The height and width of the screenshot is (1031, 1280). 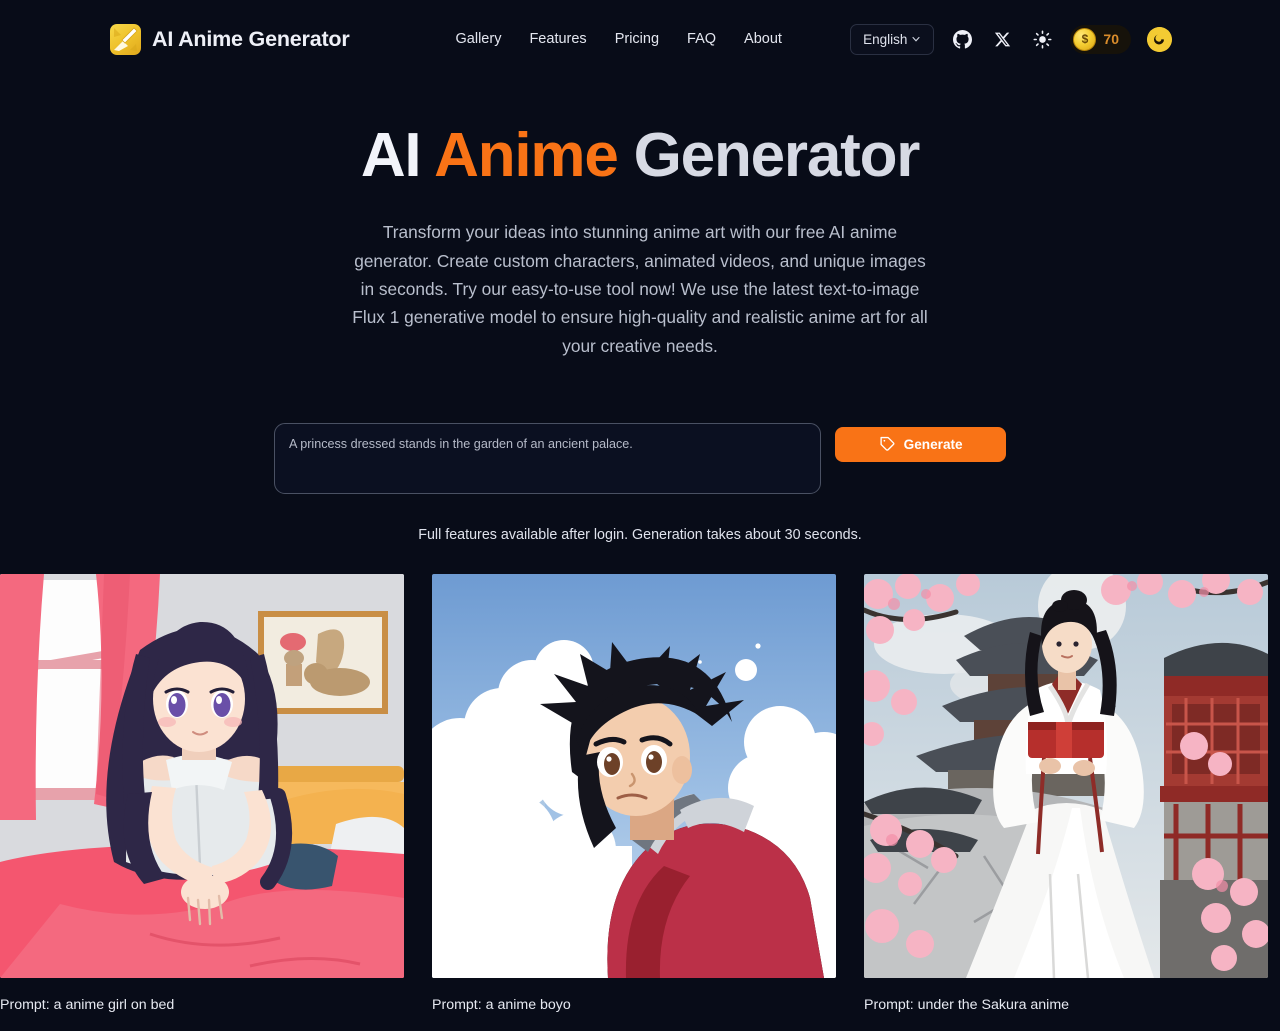 I want to click on x-twitter-icon, so click(x=1002, y=39).